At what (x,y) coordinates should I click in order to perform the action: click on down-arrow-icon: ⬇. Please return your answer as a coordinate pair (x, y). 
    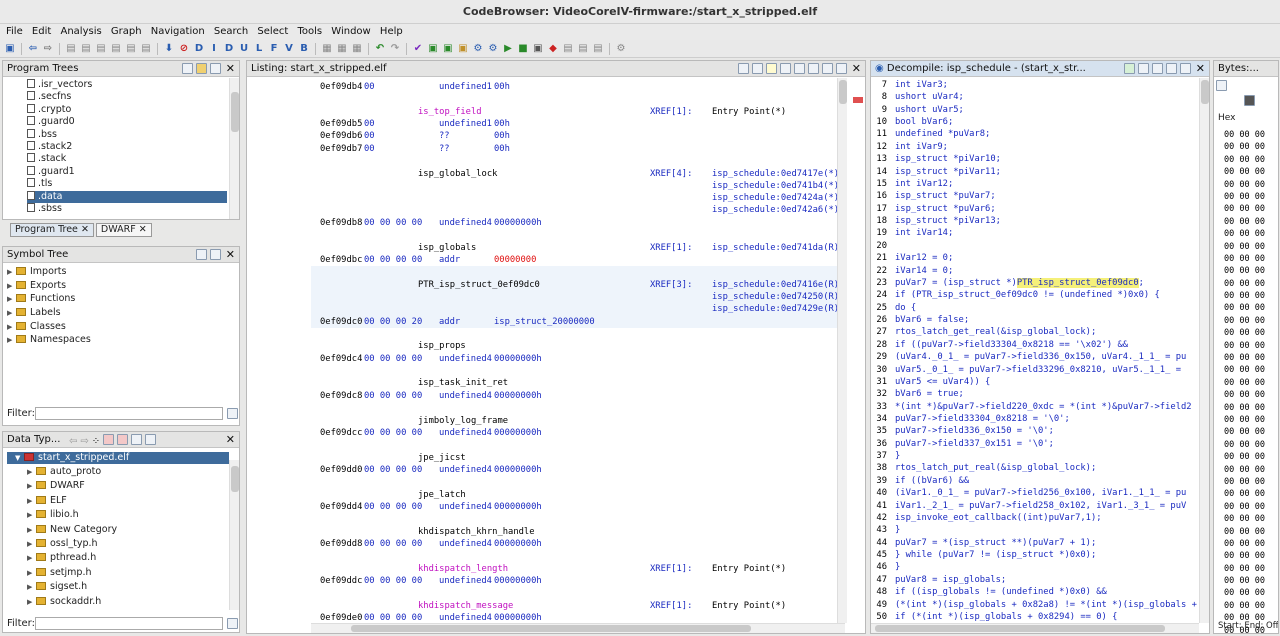
    Looking at the image, I should click on (169, 49).